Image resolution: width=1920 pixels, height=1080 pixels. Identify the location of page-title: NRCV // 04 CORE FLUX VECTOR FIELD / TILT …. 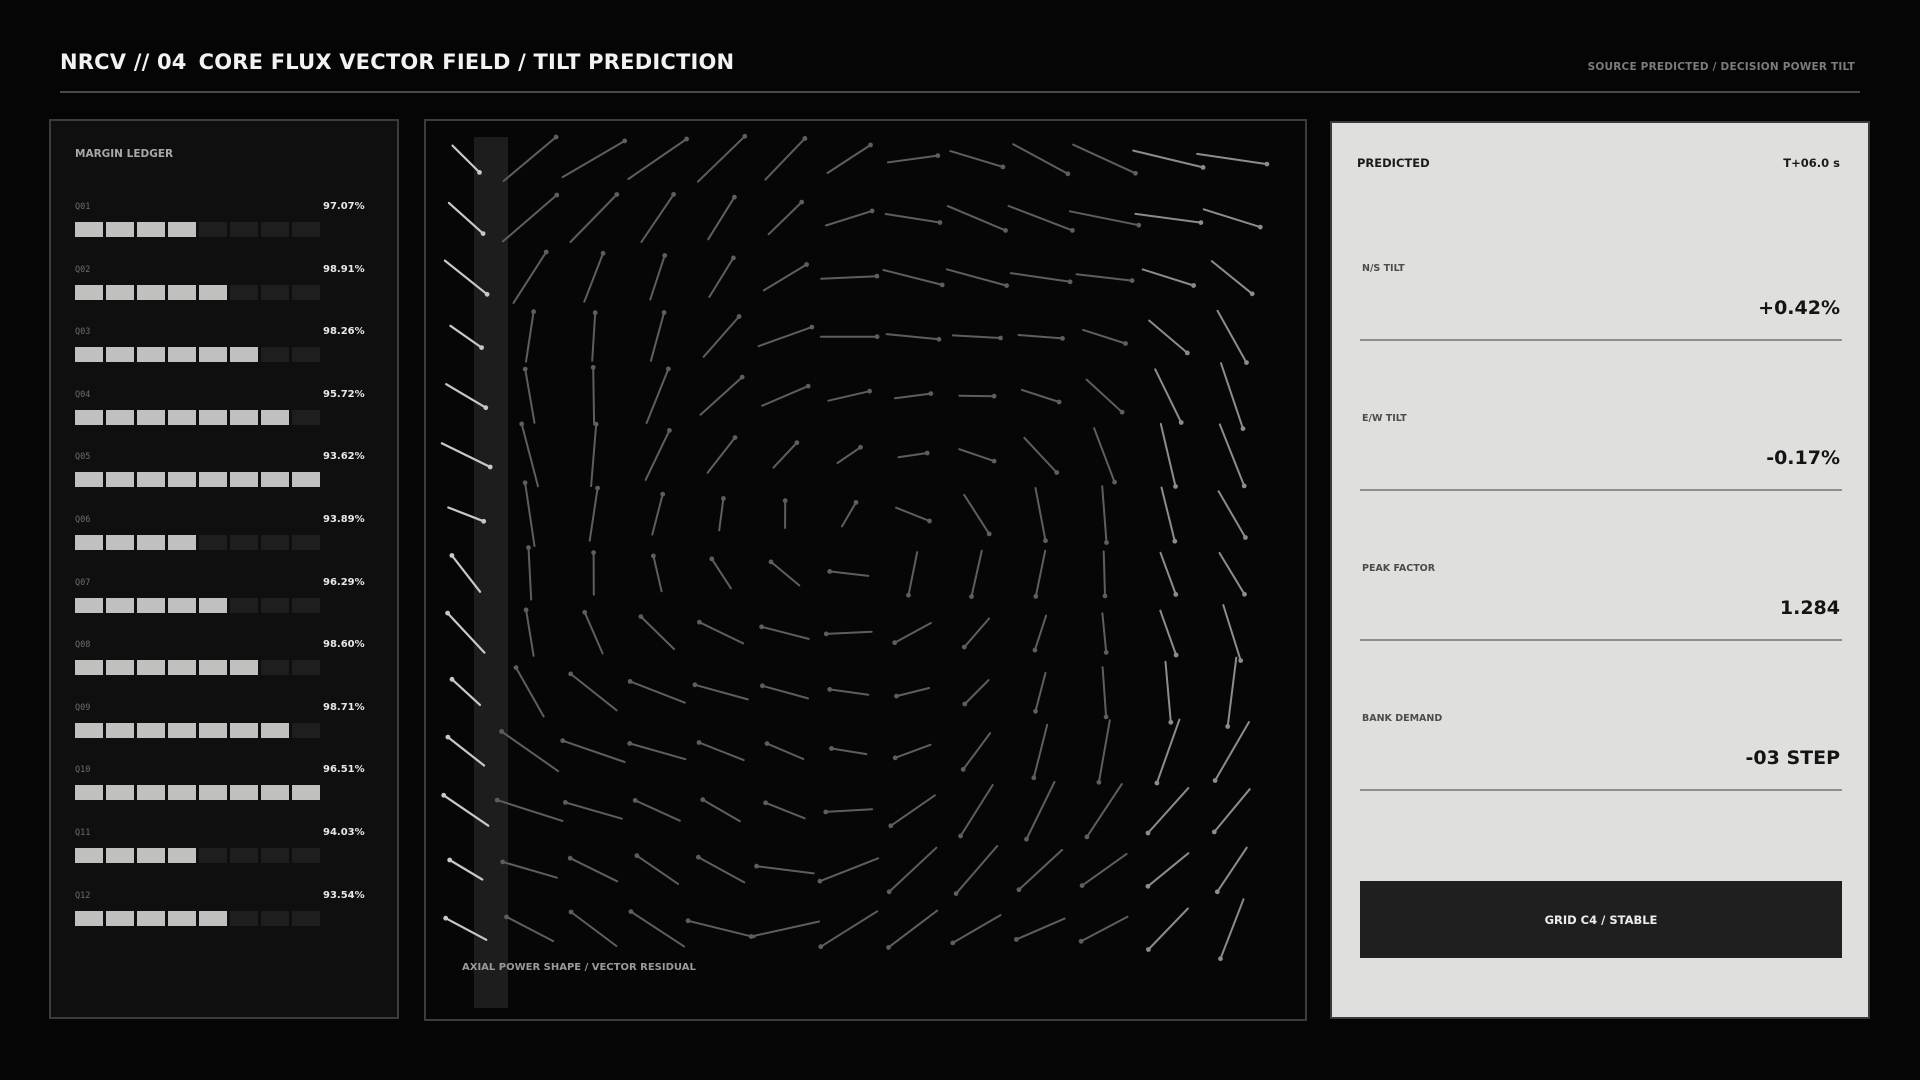
(397, 62).